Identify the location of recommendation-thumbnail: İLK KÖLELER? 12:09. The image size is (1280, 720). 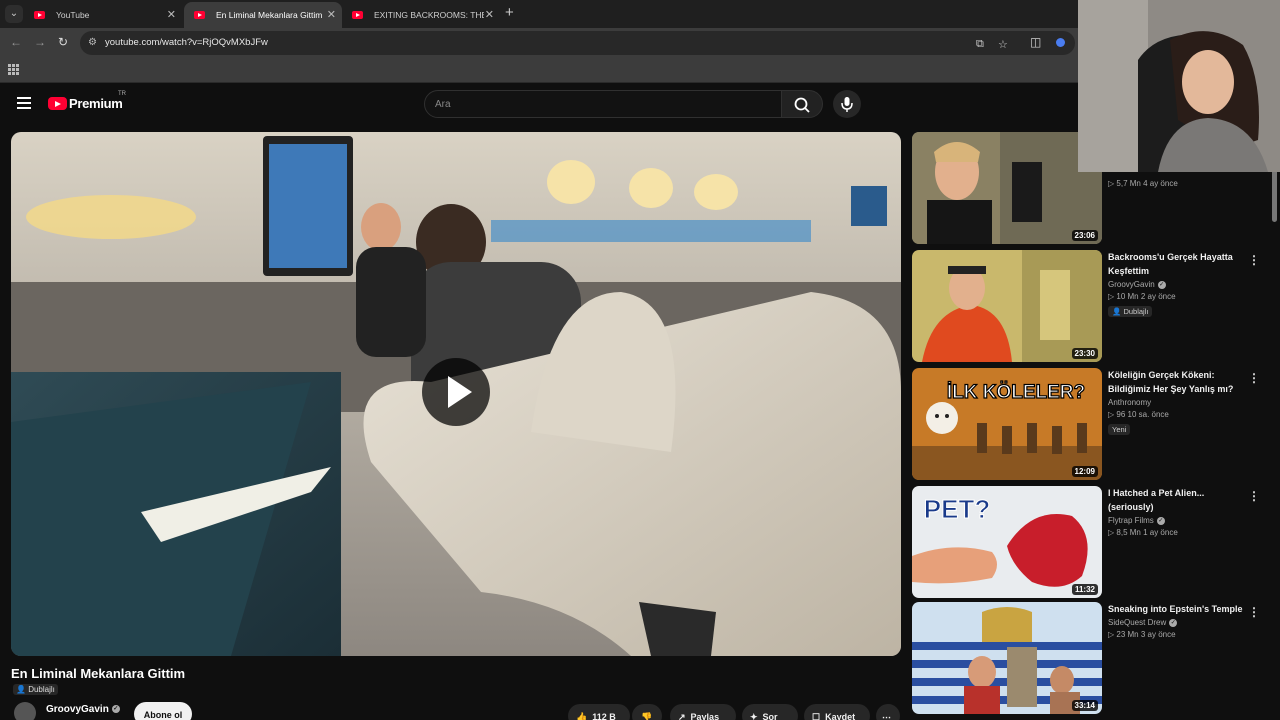
(1007, 424).